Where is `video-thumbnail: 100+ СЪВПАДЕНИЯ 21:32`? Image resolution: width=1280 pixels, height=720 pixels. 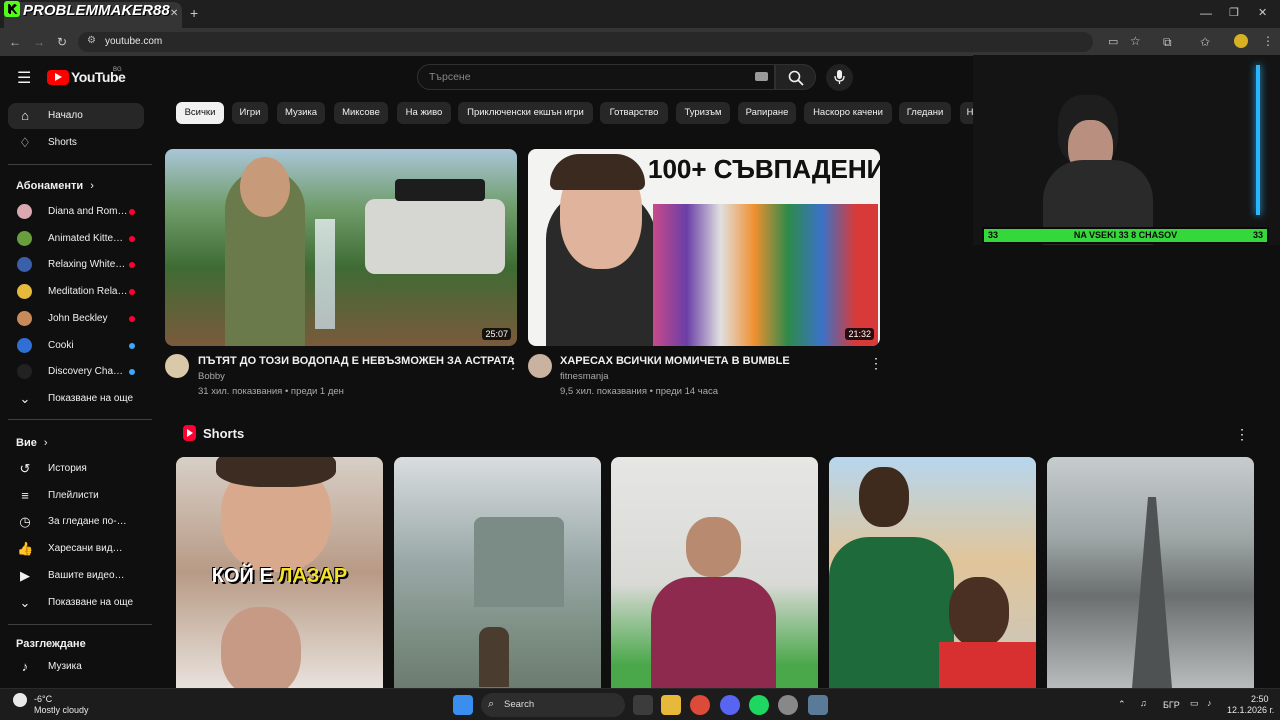
video-thumbnail: 100+ СЪВПАДЕНИЯ 21:32 is located at coordinates (704, 247).